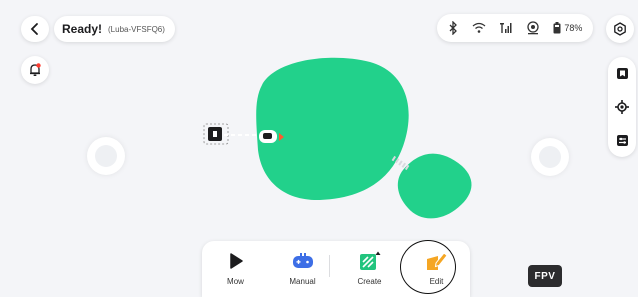  I want to click on create-button: Create, so click(369, 269).